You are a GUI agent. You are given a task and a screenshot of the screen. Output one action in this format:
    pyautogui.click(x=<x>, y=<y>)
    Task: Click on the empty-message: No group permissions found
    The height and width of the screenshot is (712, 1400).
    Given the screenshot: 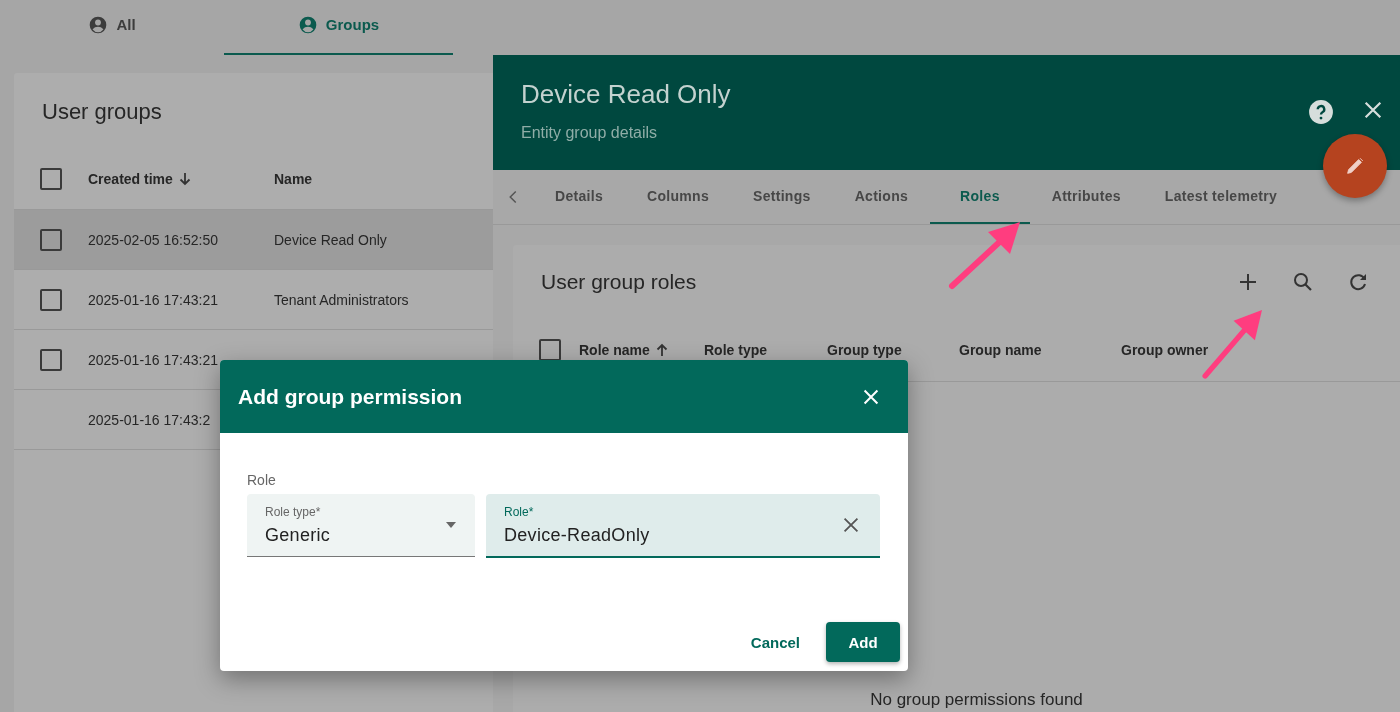 What is the action you would take?
    pyautogui.click(x=976, y=700)
    